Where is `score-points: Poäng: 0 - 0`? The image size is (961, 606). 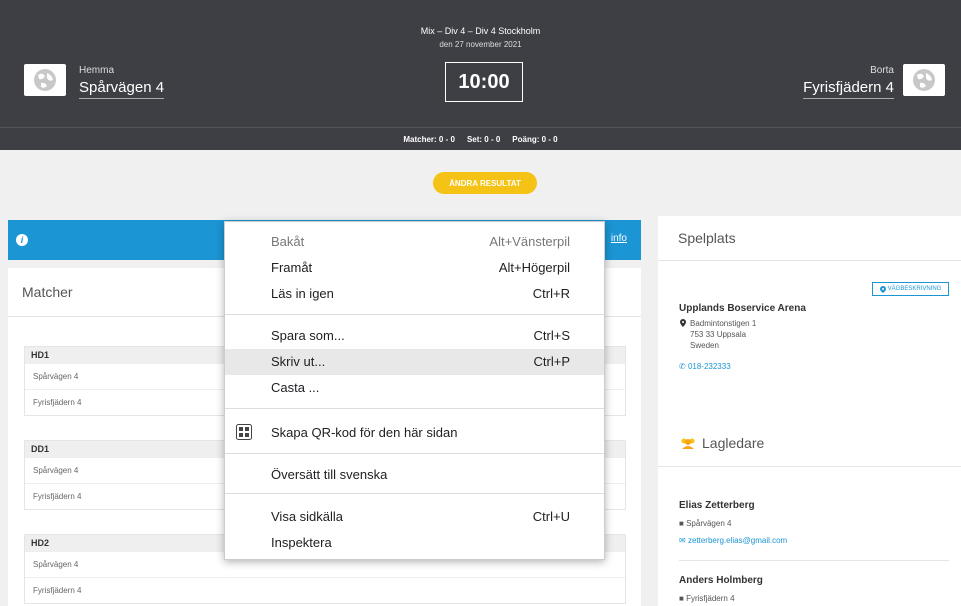 score-points: Poäng: 0 - 0 is located at coordinates (535, 139).